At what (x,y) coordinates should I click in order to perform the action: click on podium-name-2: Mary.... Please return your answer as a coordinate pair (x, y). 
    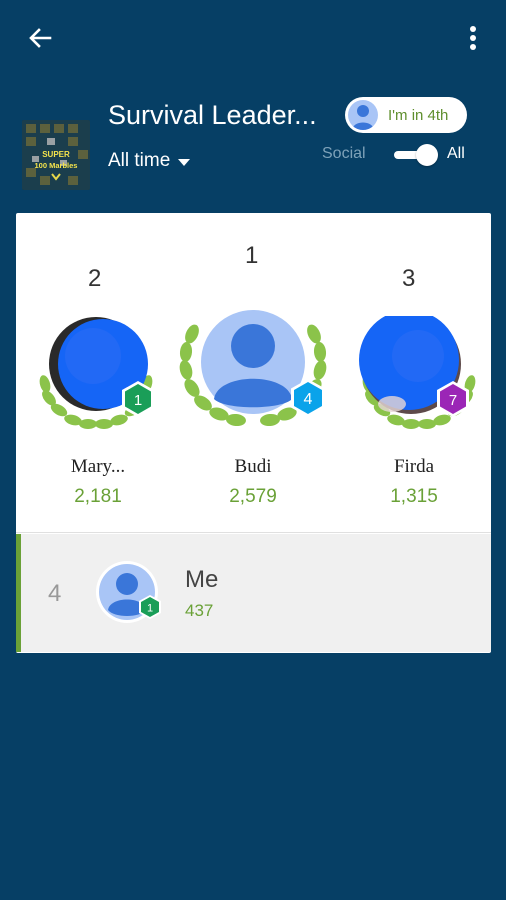
    Looking at the image, I should click on (98, 466).